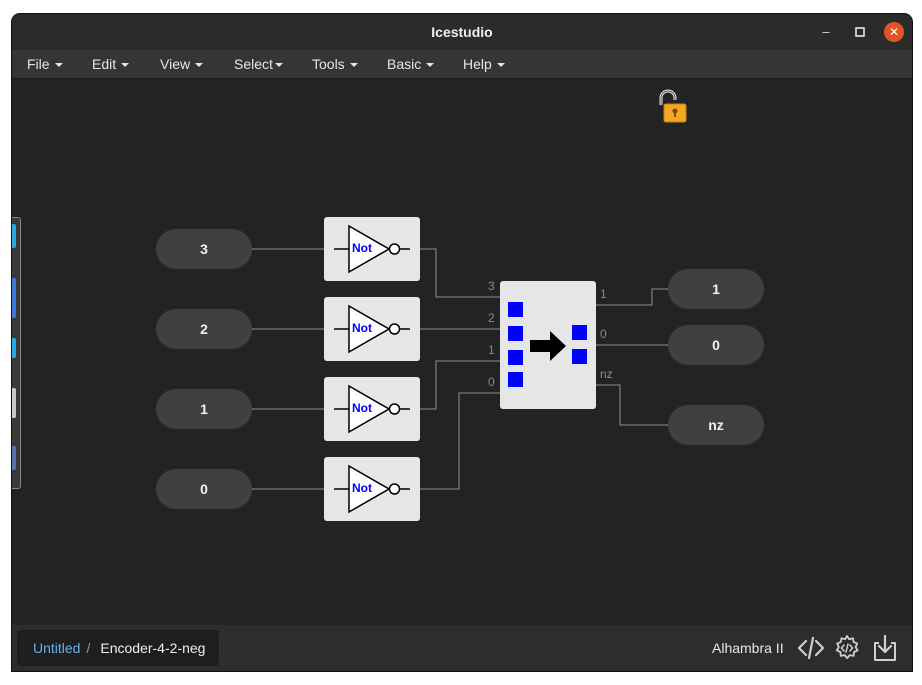  I want to click on window-title: Icestudio, so click(462, 32).